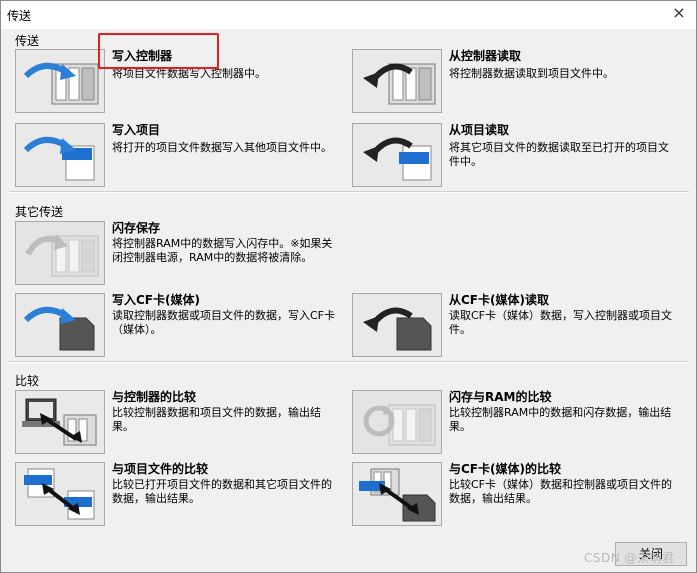 The width and height of the screenshot is (697, 573). I want to click on read-cf-card-title: 从CF卡(媒体)读取, so click(499, 300).